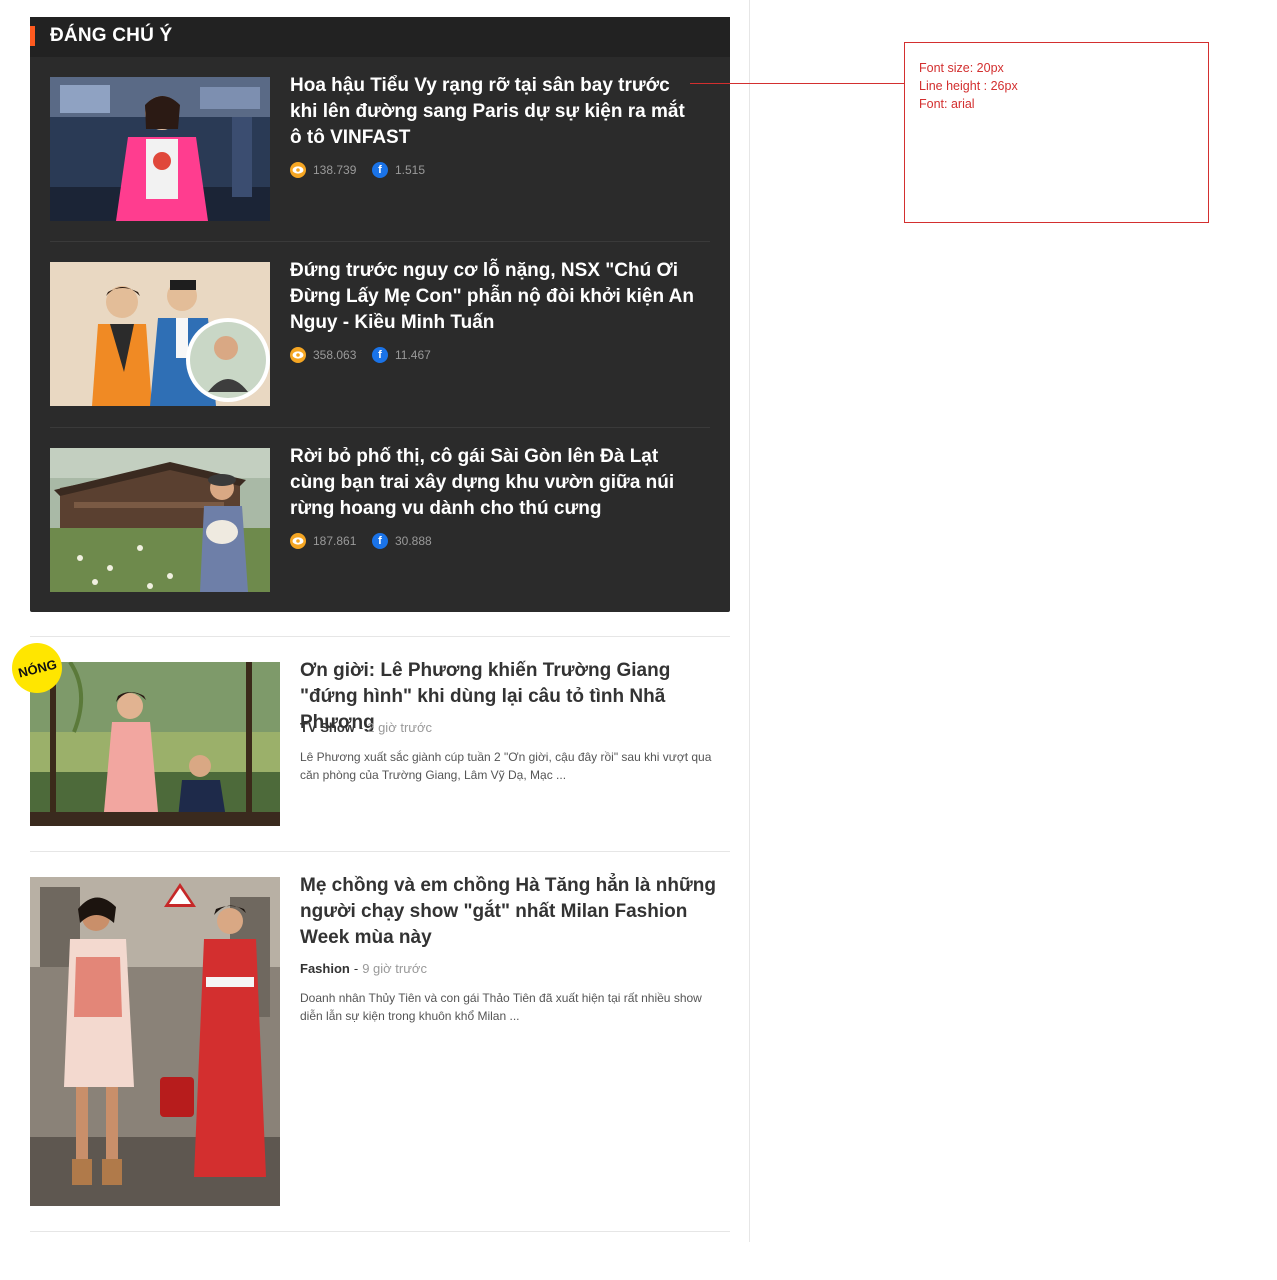 The height and width of the screenshot is (1280, 1277). I want to click on thumbnail-image-stage, so click(155, 744).